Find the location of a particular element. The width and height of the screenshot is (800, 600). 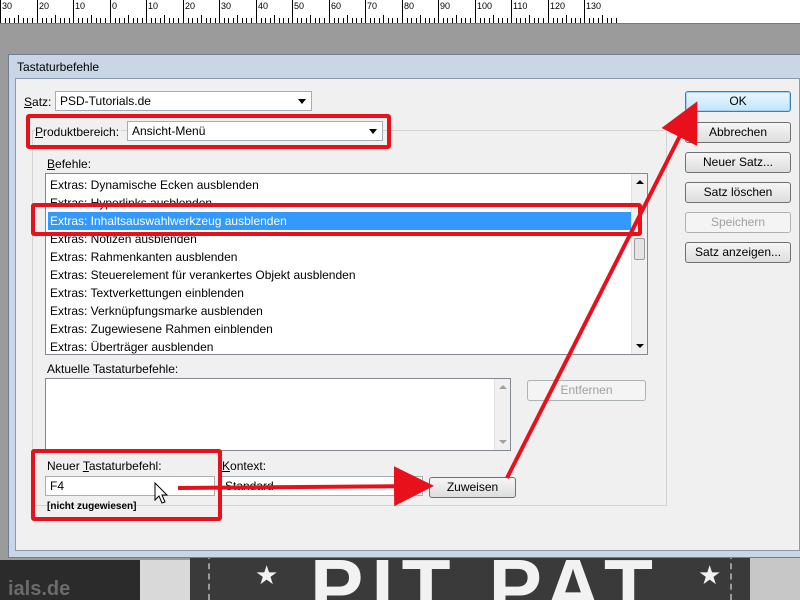

kontext-dropdown: Standard is located at coordinates (321, 486).